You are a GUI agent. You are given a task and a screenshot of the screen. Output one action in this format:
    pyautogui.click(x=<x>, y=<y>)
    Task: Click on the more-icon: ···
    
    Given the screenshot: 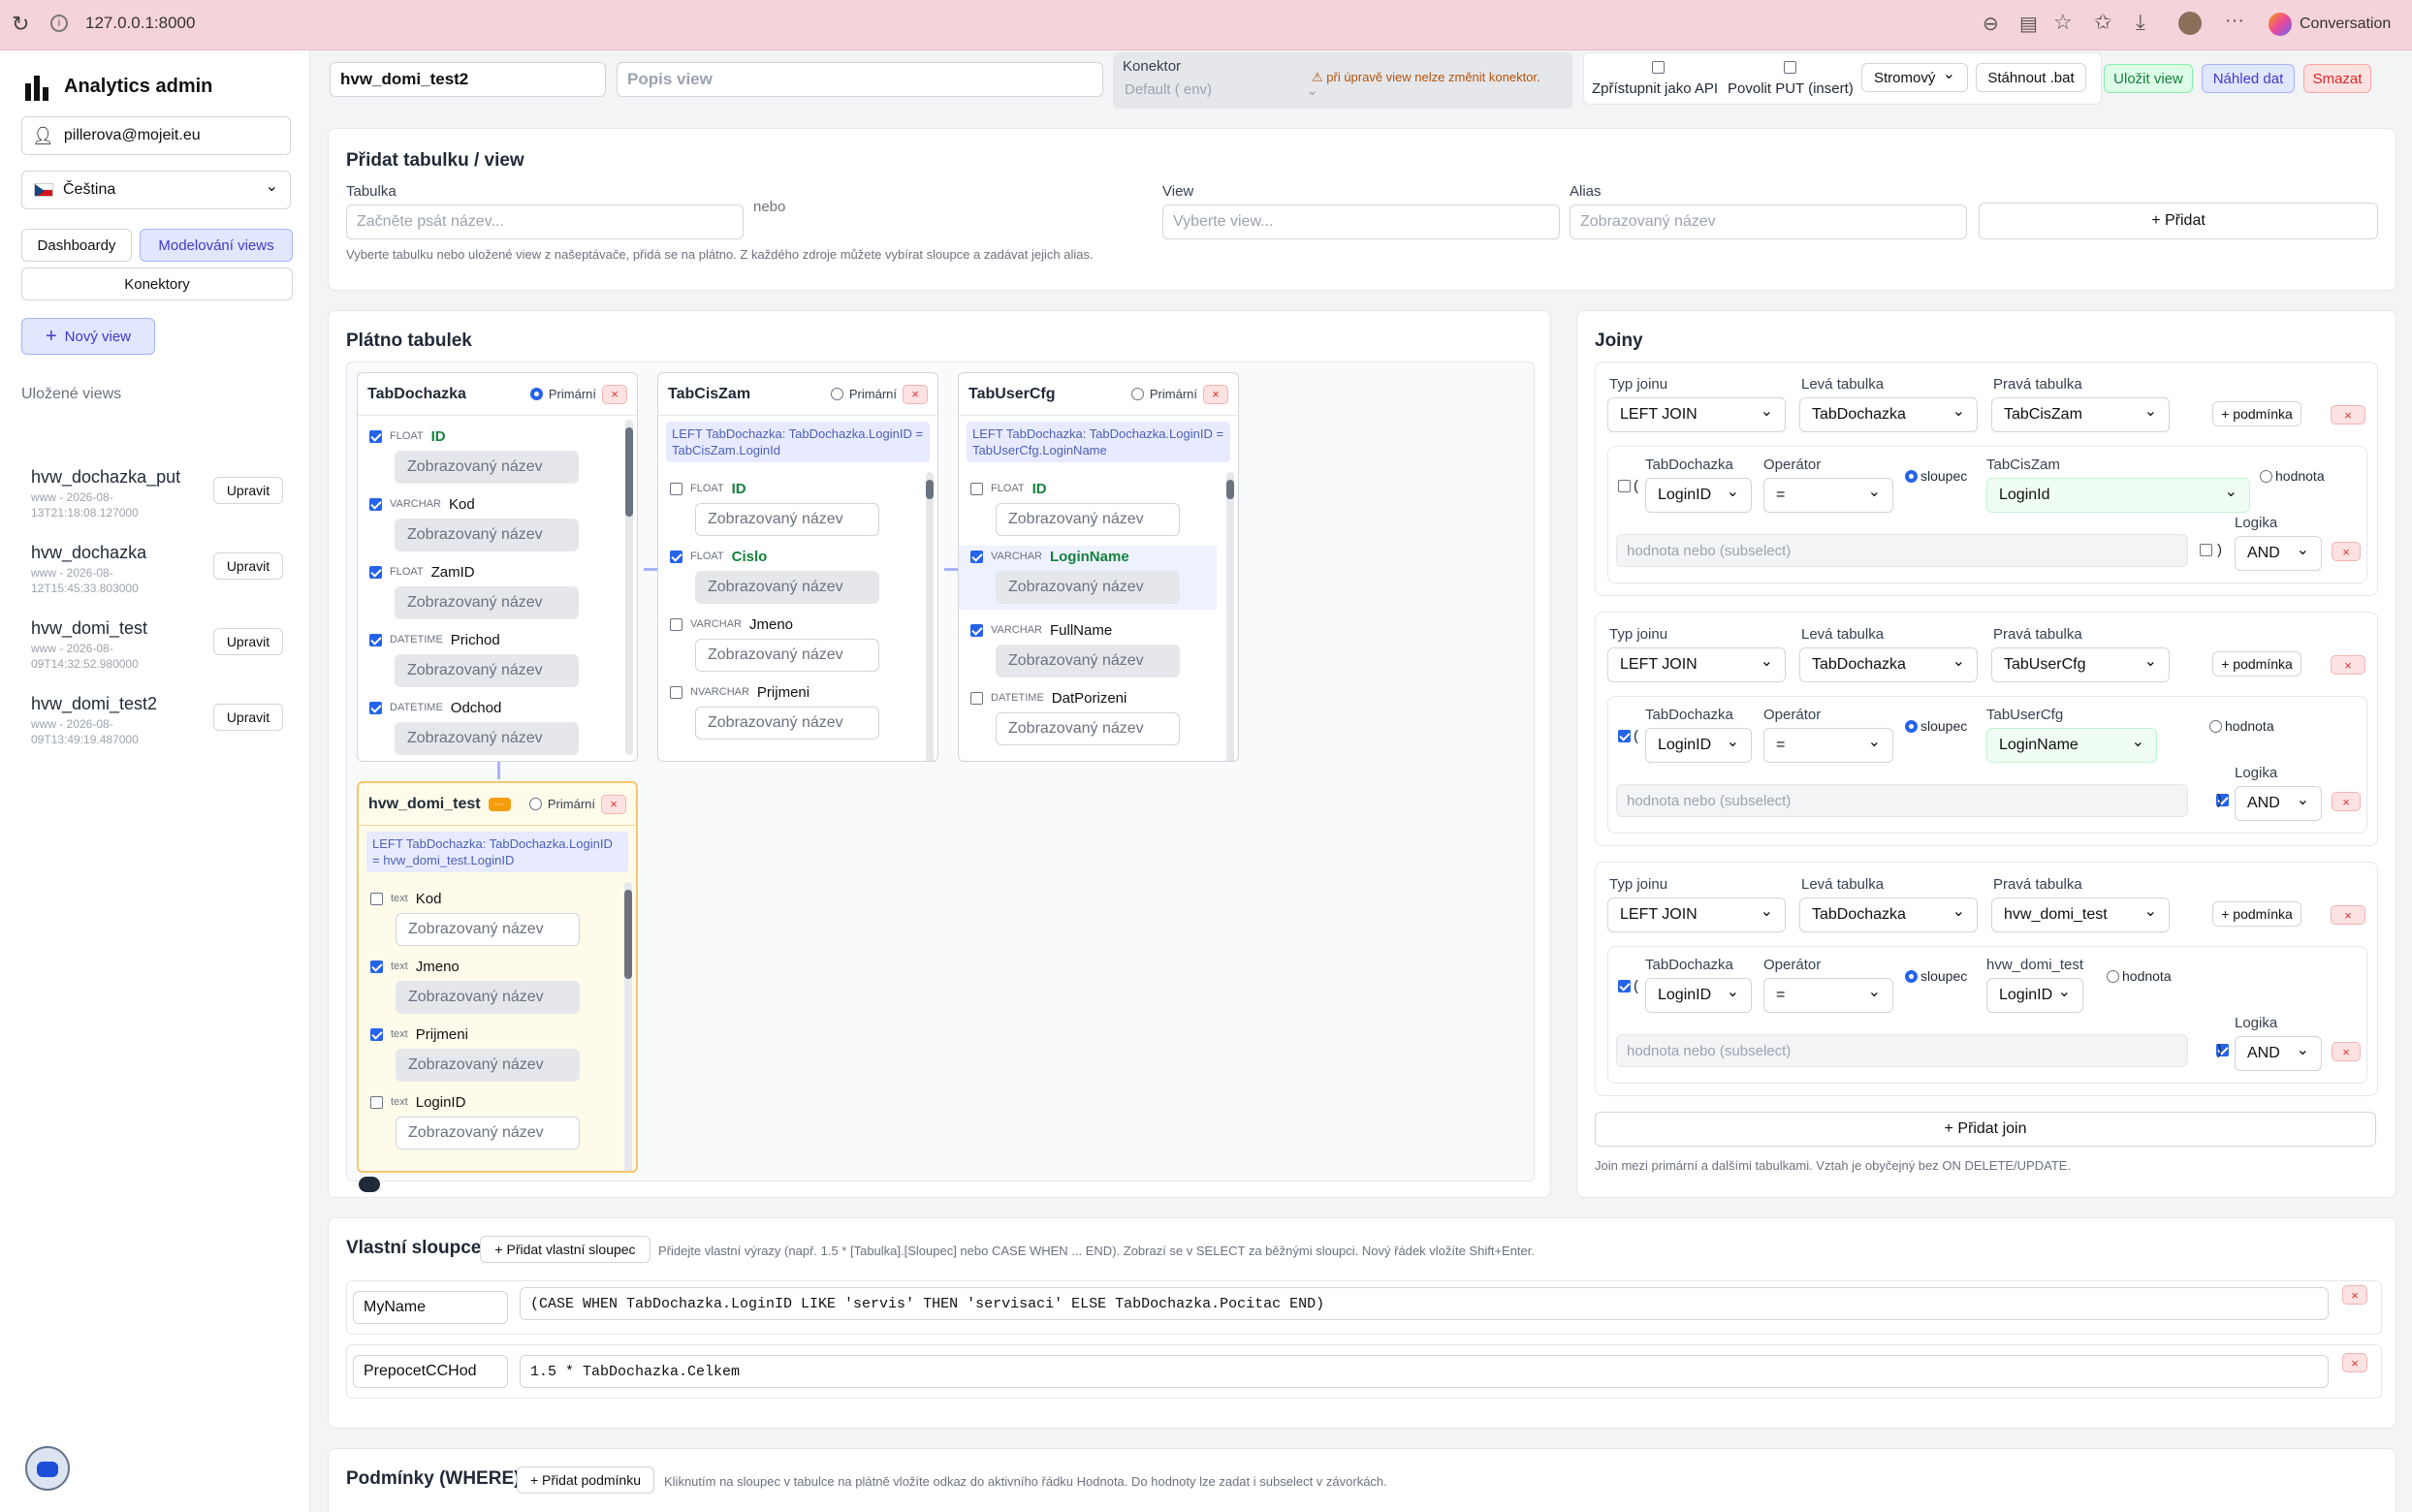 What is the action you would take?
    pyautogui.click(x=2234, y=21)
    